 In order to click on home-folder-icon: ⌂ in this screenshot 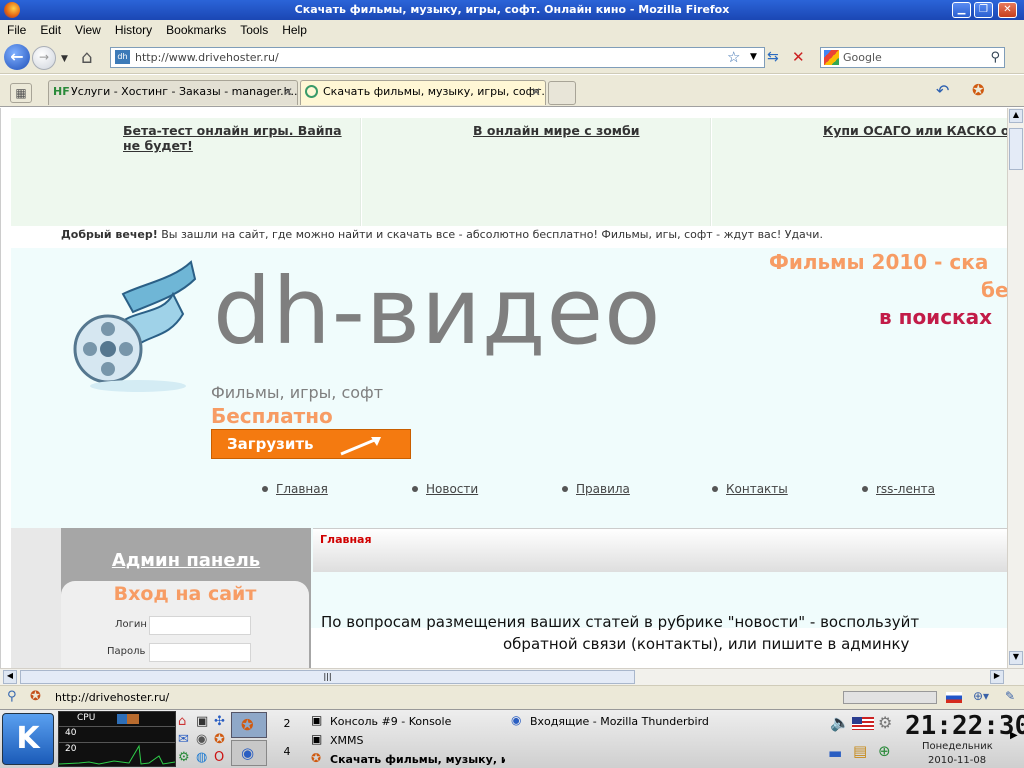, I will do `click(182, 721)`.